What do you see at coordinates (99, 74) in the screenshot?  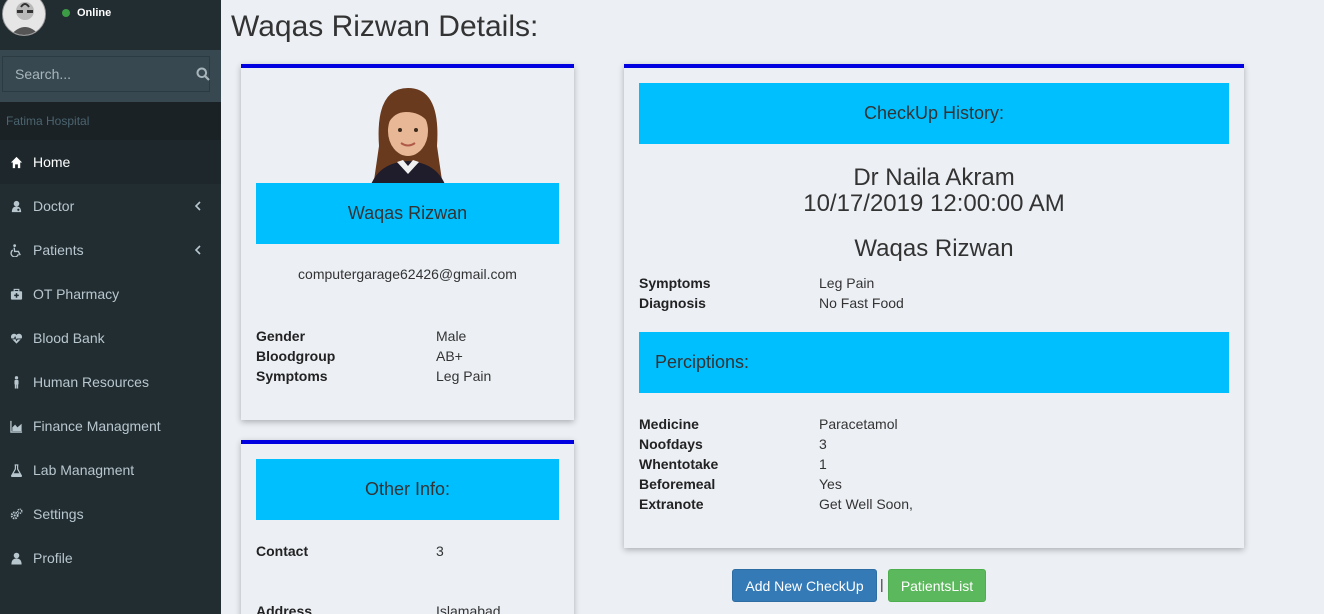 I see `search-input` at bounding box center [99, 74].